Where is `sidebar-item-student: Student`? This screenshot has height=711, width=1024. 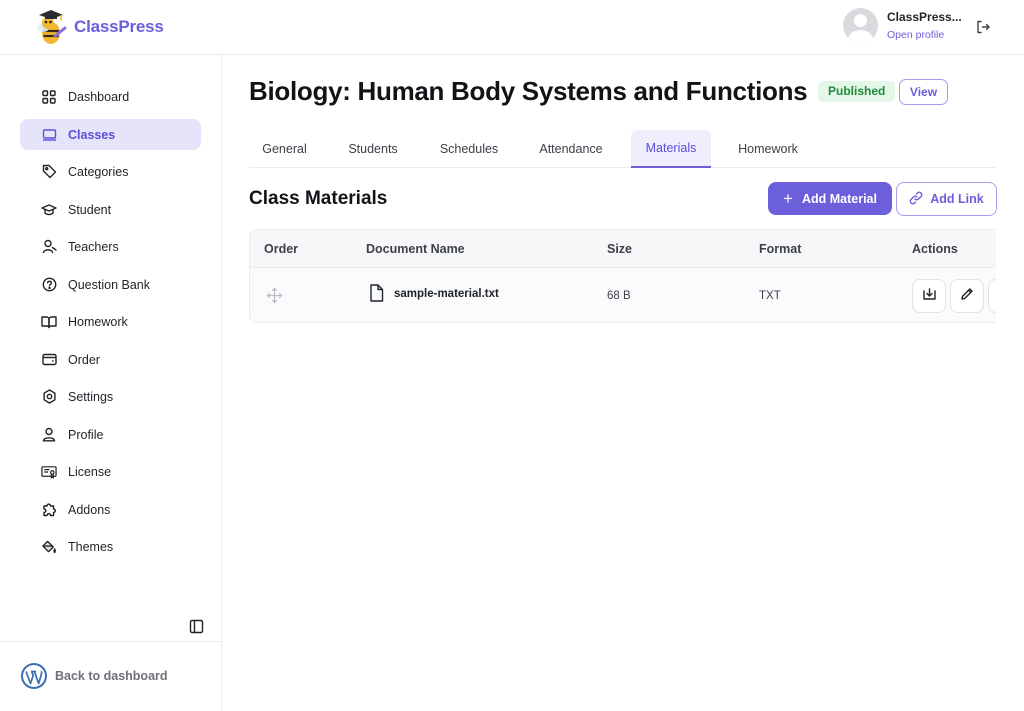 sidebar-item-student: Student is located at coordinates (110, 209).